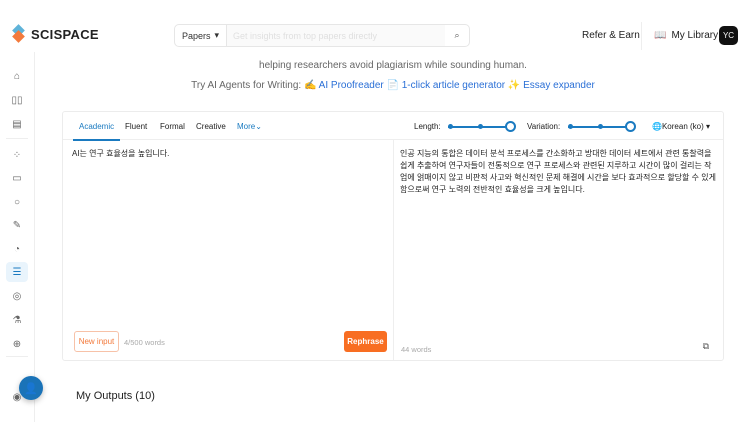  What do you see at coordinates (17, 124) in the screenshot?
I see `notebook-icon: ▤` at bounding box center [17, 124].